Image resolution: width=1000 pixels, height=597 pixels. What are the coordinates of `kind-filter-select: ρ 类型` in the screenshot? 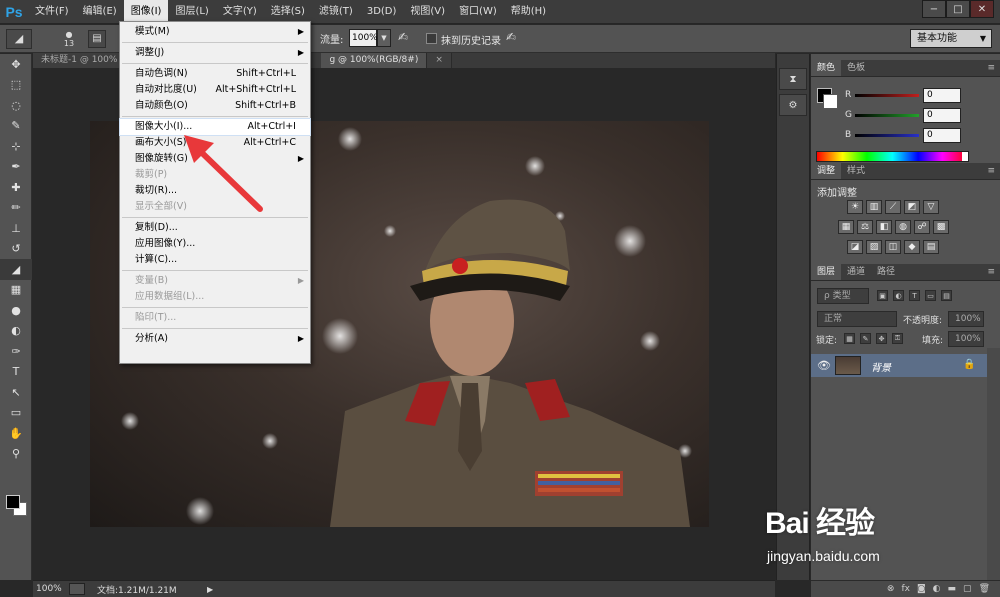 It's located at (843, 296).